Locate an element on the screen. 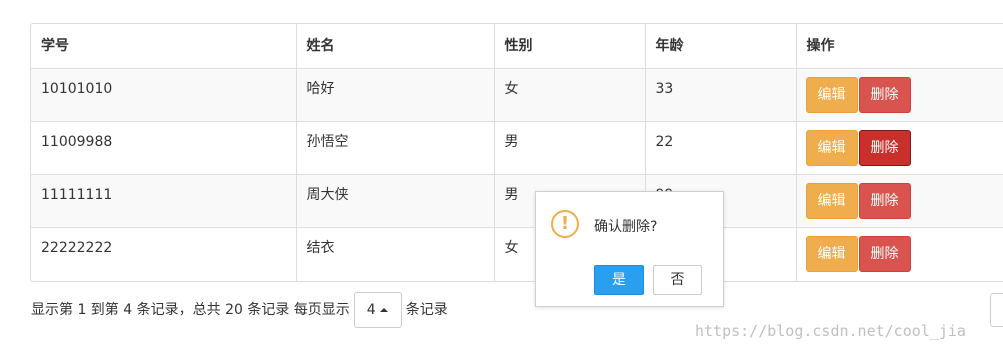  header-gender: 性别 is located at coordinates (570, 46).